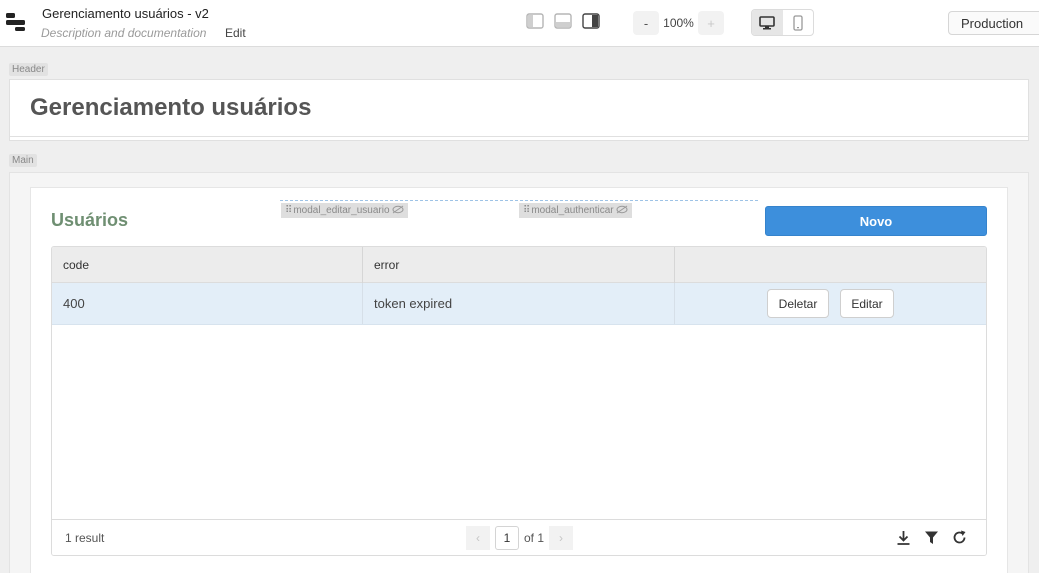 The image size is (1039, 573). I want to click on mobile-view-button, so click(798, 22).